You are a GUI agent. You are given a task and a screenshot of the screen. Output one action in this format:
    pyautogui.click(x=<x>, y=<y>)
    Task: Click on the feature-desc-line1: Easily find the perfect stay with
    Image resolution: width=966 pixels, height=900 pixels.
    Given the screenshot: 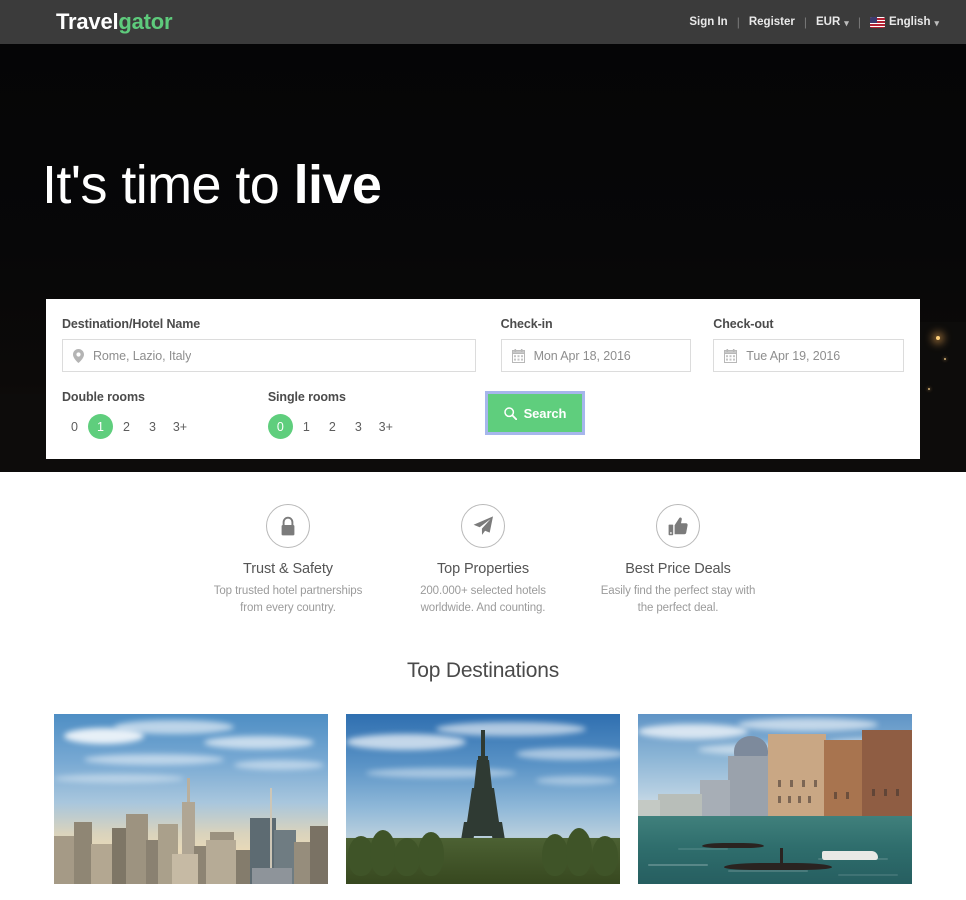 What is the action you would take?
    pyautogui.click(x=678, y=591)
    